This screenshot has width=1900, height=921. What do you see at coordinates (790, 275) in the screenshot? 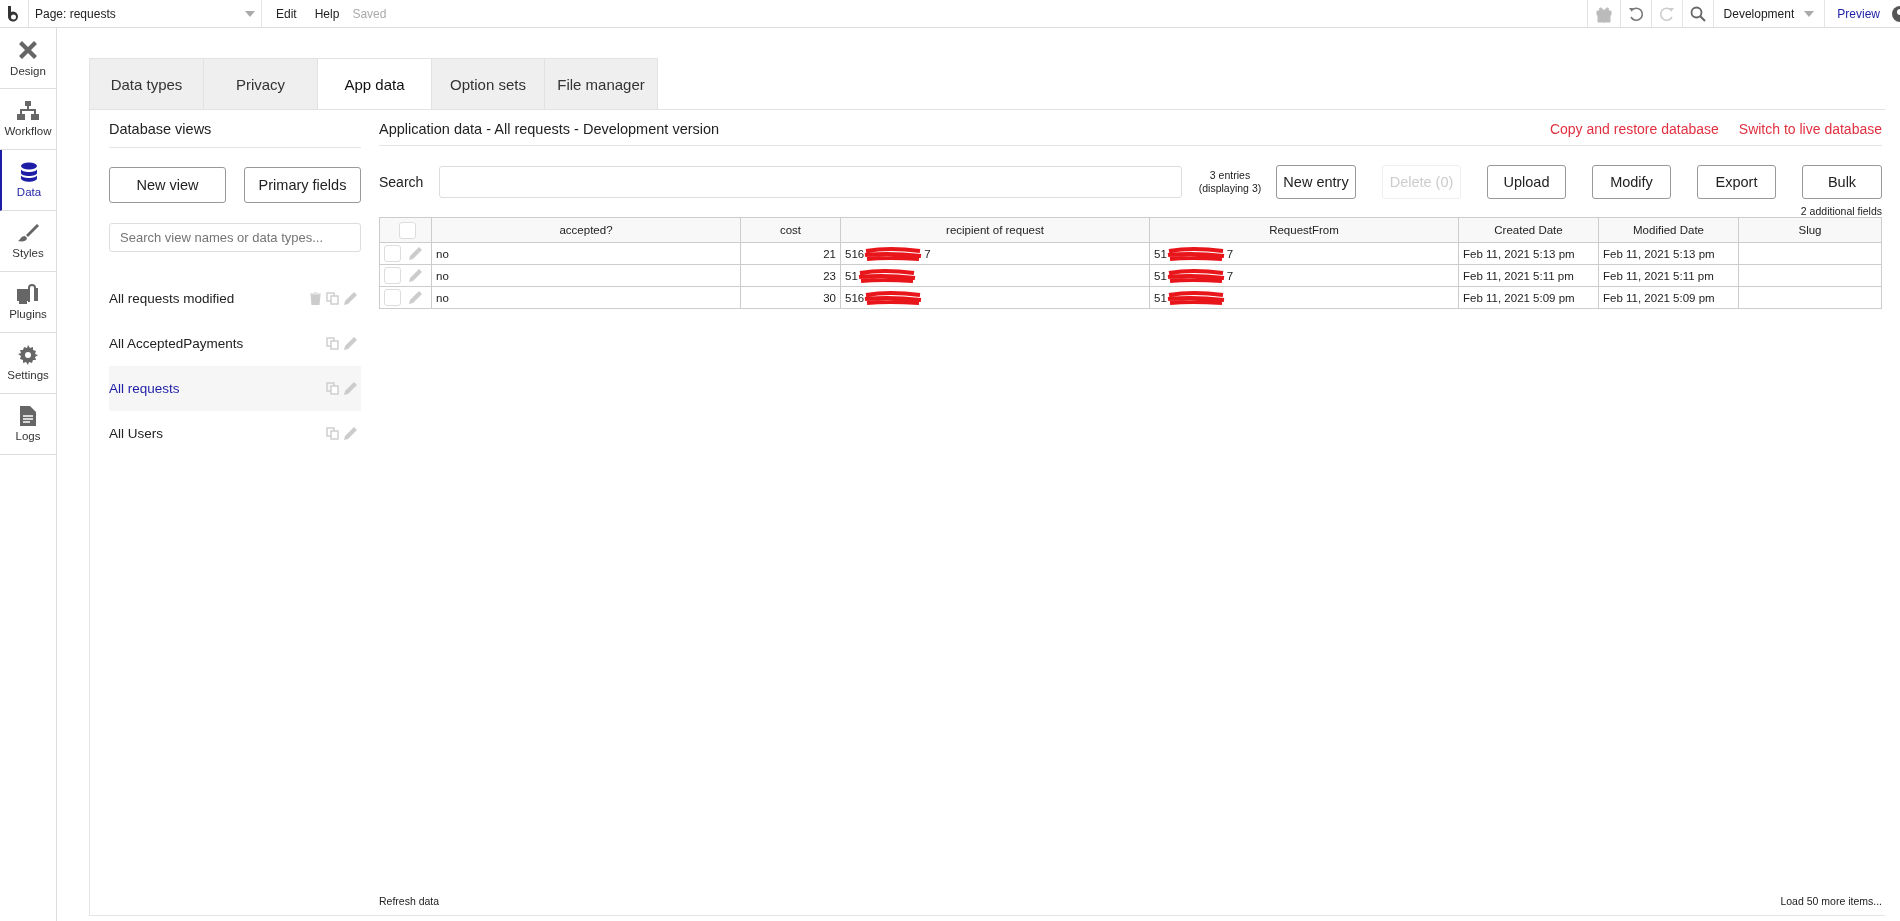
I see `table-cell: 23` at bounding box center [790, 275].